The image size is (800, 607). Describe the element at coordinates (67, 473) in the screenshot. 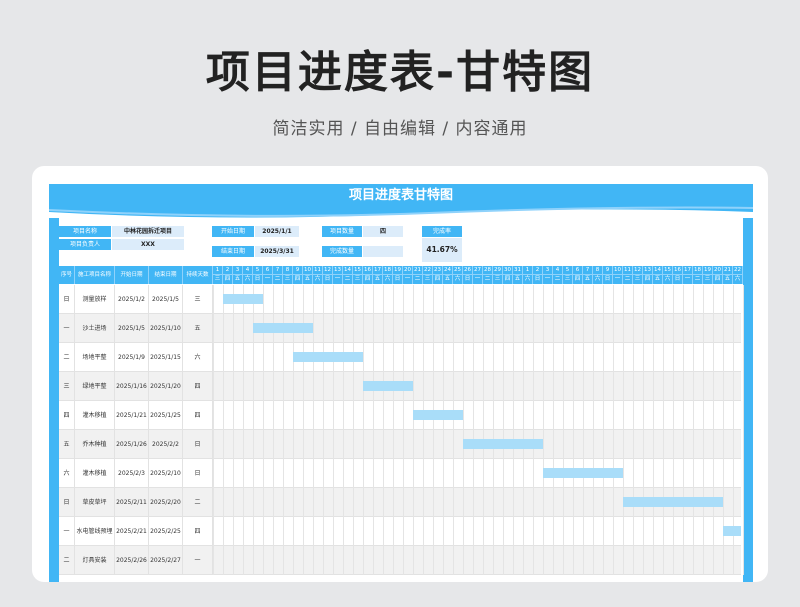

I see `cell-seq: 六` at that location.